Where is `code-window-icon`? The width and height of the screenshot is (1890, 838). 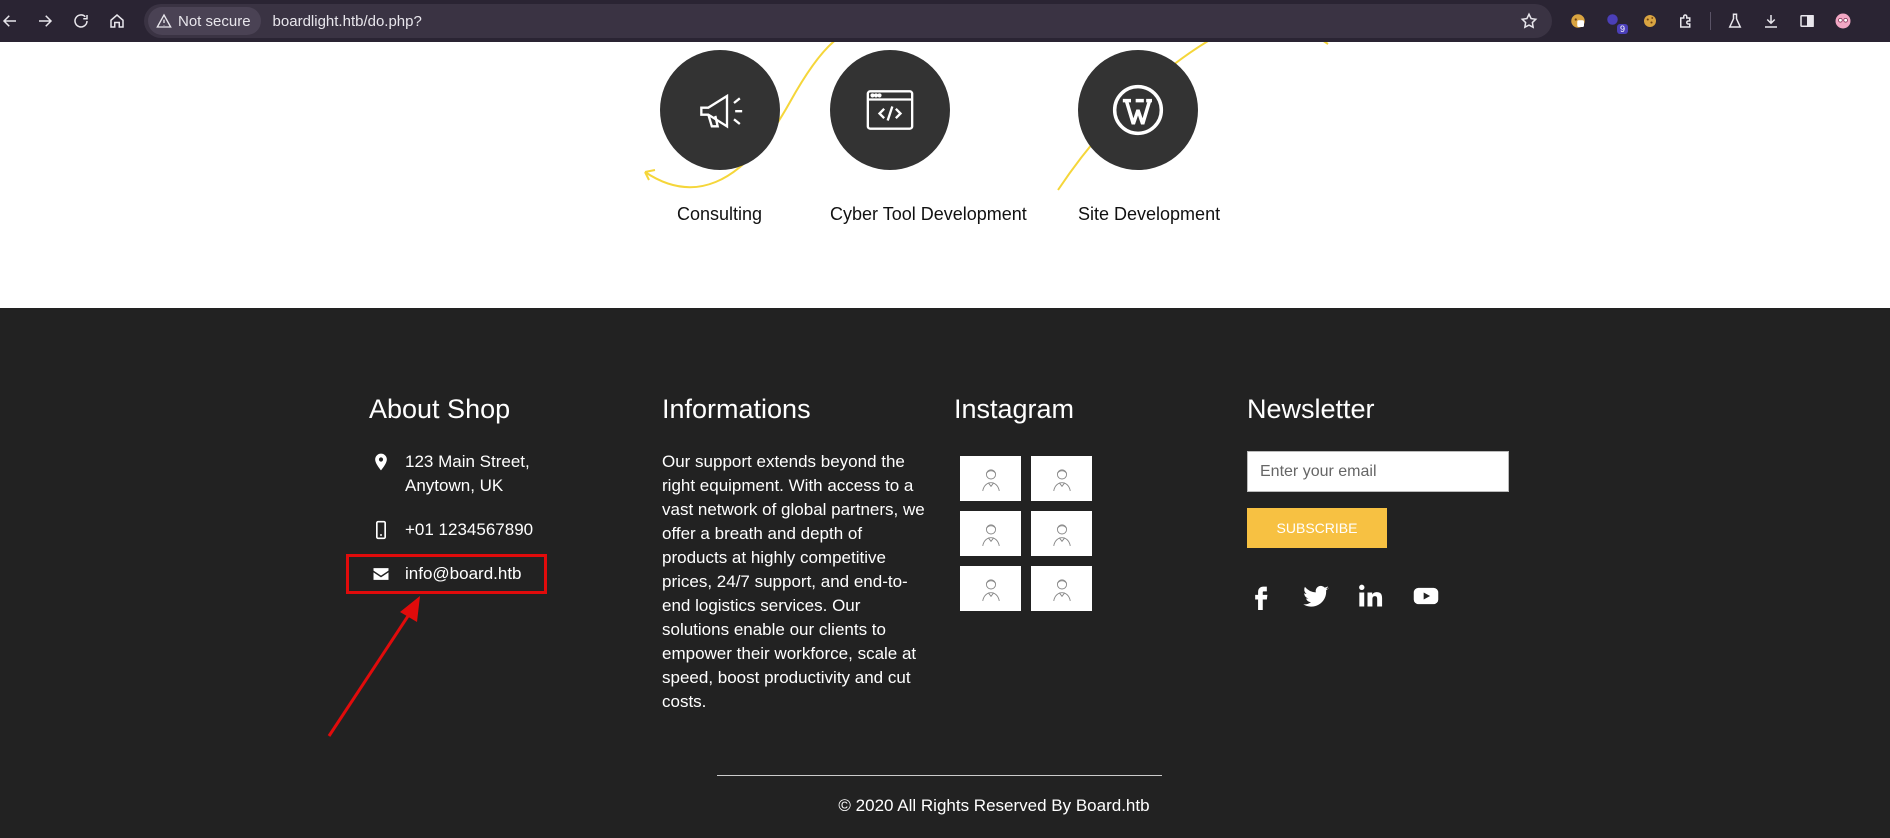
code-window-icon is located at coordinates (890, 110).